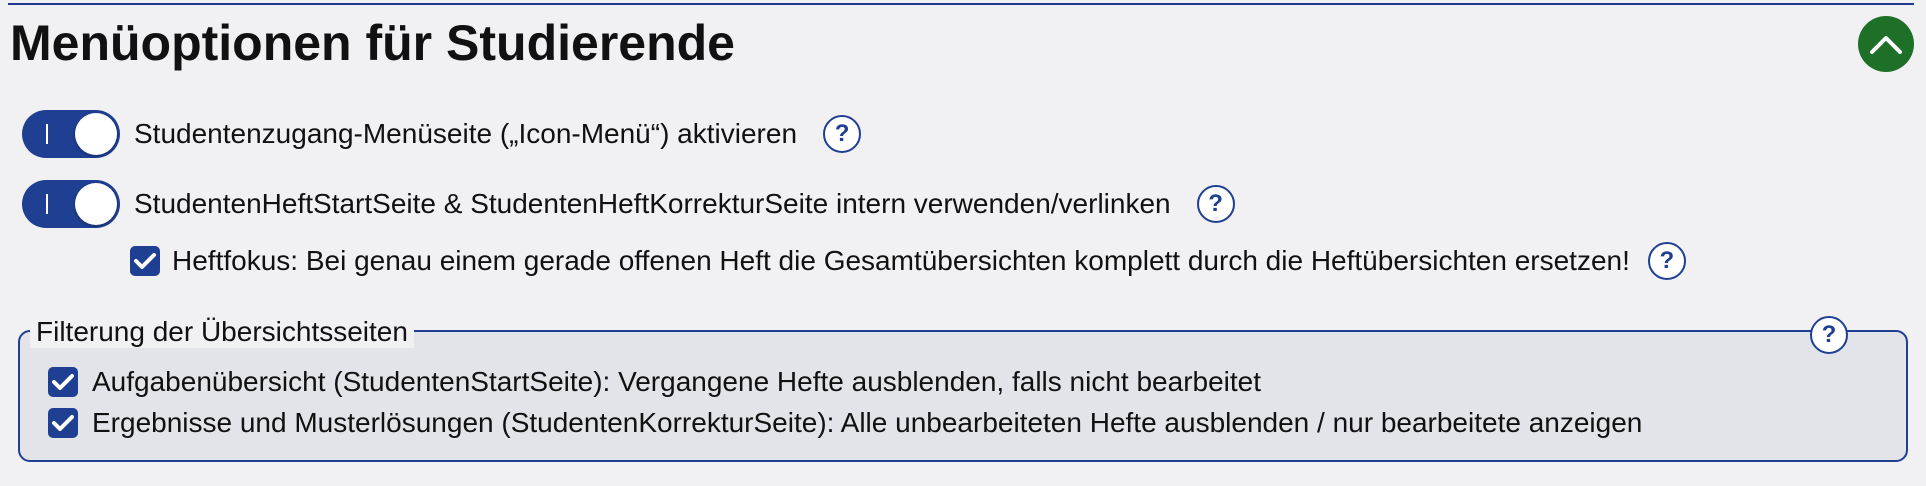 The height and width of the screenshot is (486, 1926). I want to click on collapse-button, so click(1886, 44).